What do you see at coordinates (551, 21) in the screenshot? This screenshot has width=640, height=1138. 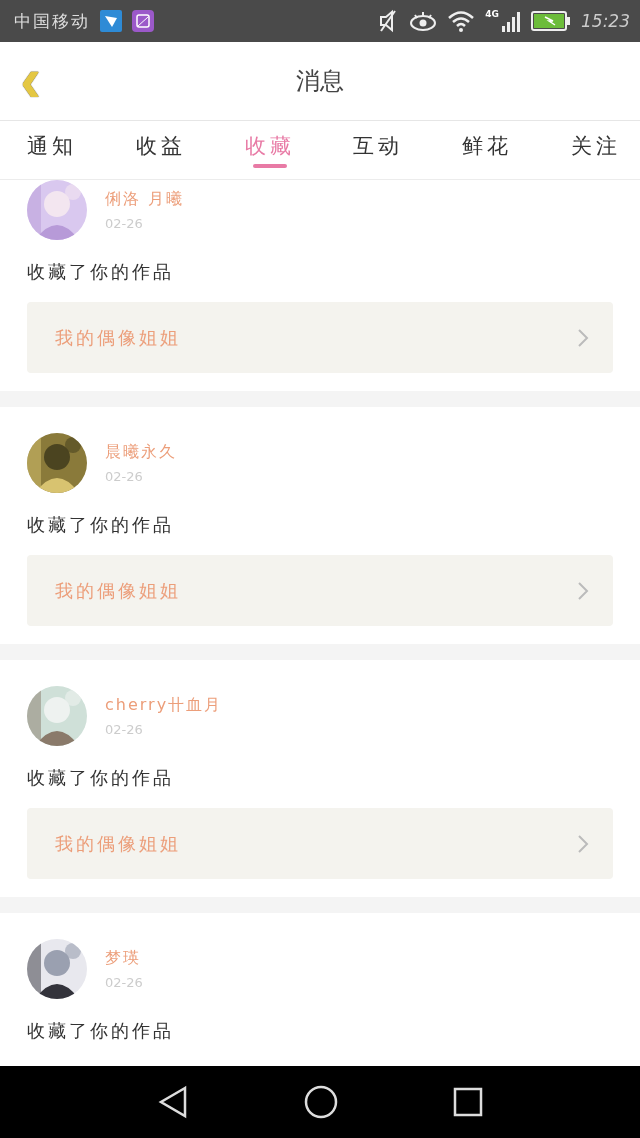 I see `battery-icon` at bounding box center [551, 21].